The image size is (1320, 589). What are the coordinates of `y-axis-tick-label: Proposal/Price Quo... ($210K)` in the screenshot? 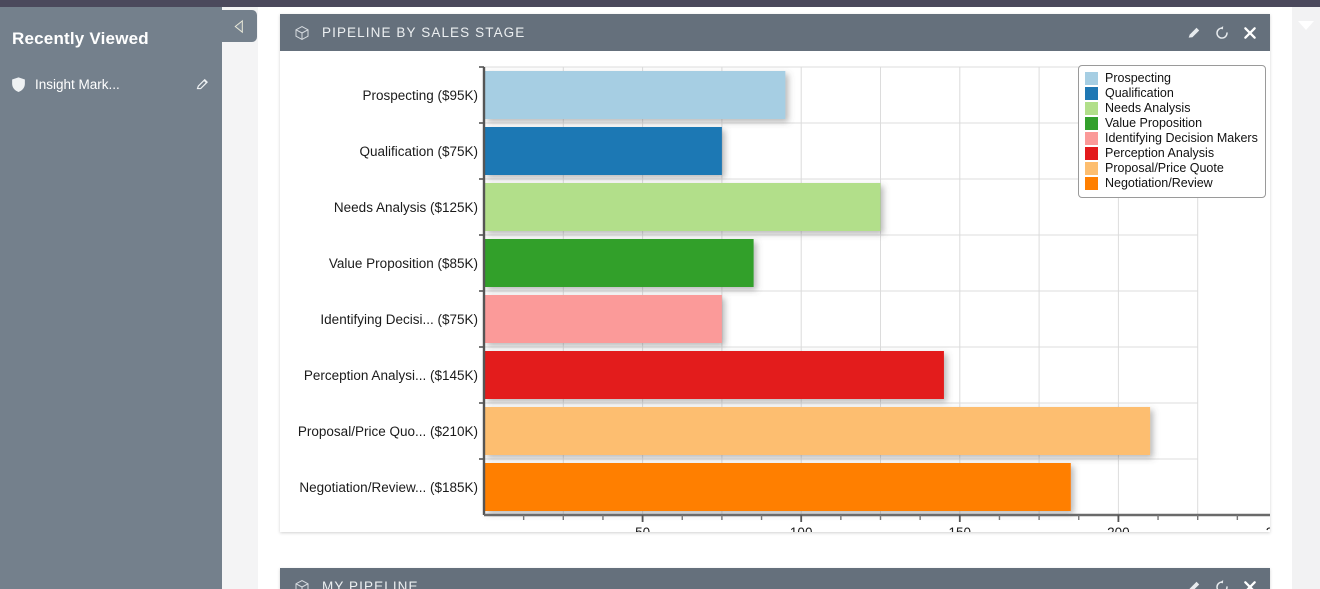 It's located at (388, 431).